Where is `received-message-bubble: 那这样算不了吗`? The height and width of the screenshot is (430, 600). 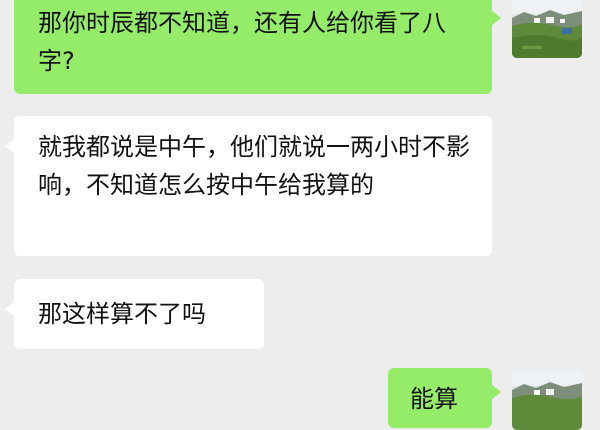
received-message-bubble: 那这样算不了吗 is located at coordinates (134, 314).